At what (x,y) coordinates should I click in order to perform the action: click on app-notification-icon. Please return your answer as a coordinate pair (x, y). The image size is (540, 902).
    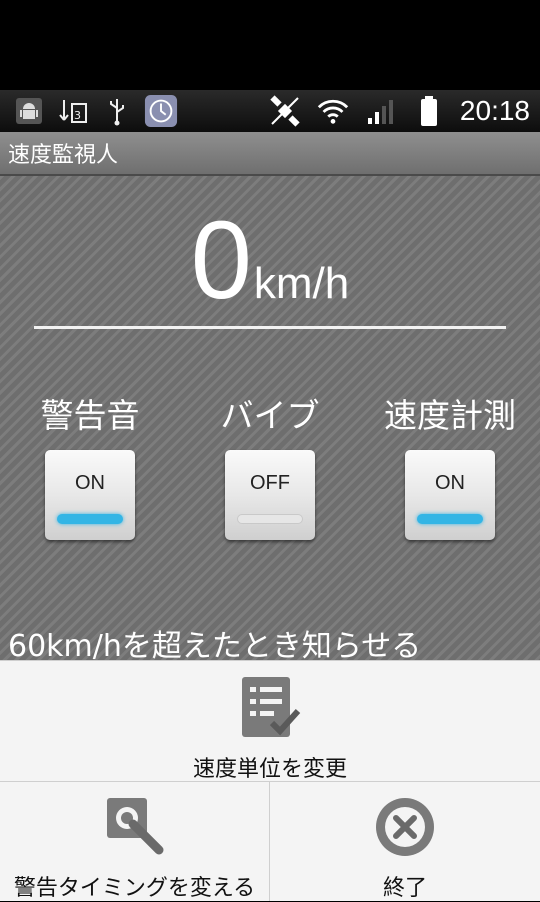
    Looking at the image, I should click on (161, 111).